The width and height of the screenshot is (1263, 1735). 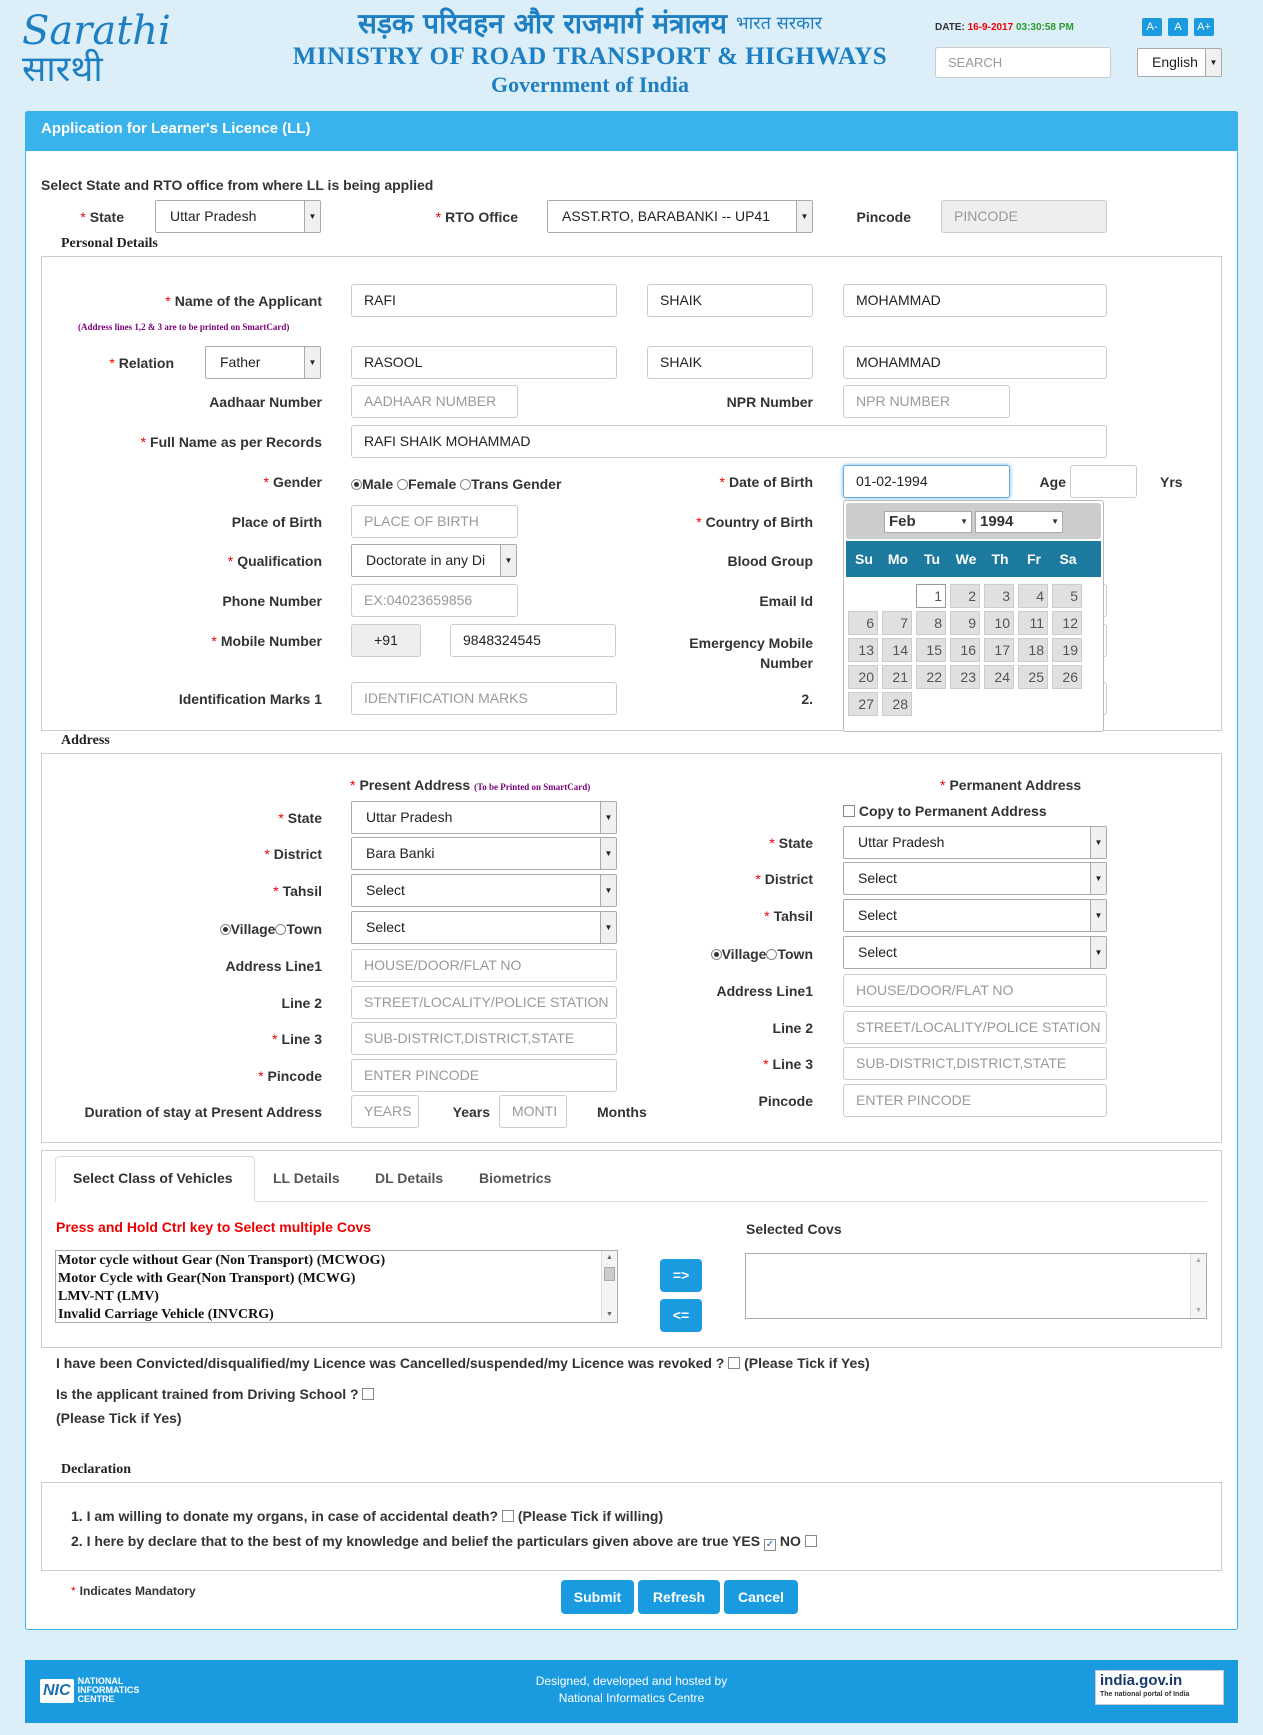 What do you see at coordinates (609, 1274) in the screenshot?
I see `scroll-thumb` at bounding box center [609, 1274].